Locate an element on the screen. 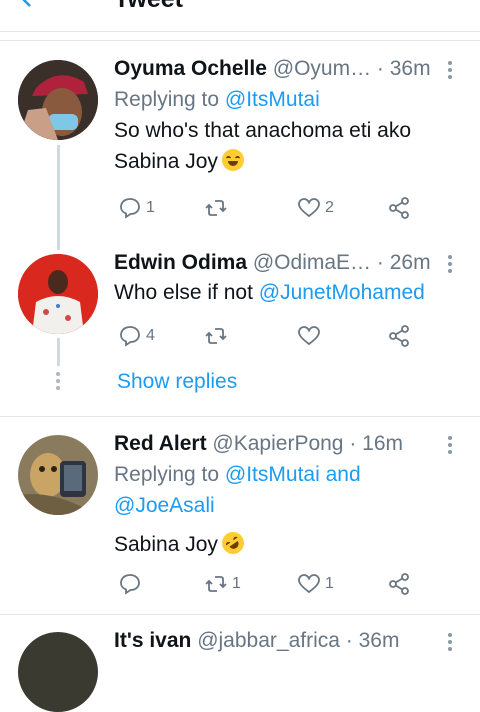 The image size is (480, 712). like-button: 2 is located at coordinates (315, 208).